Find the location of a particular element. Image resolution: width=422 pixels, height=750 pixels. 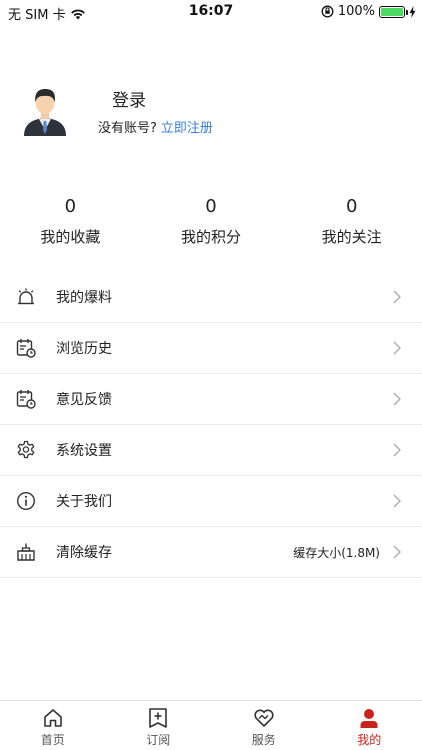

battery-percent: 100% is located at coordinates (356, 11).